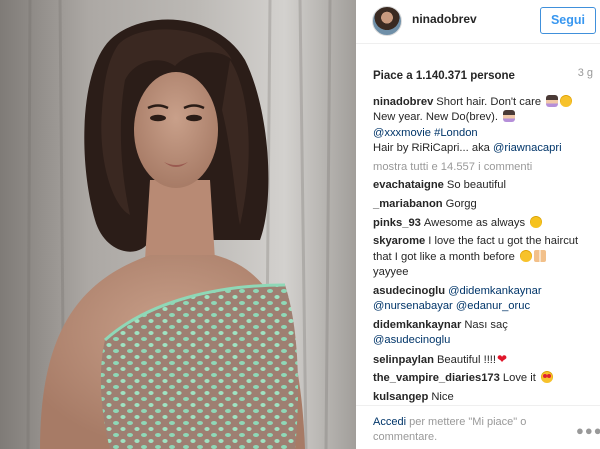 This screenshot has width=600, height=449. I want to click on hashtag-link: #London, so click(456, 133).